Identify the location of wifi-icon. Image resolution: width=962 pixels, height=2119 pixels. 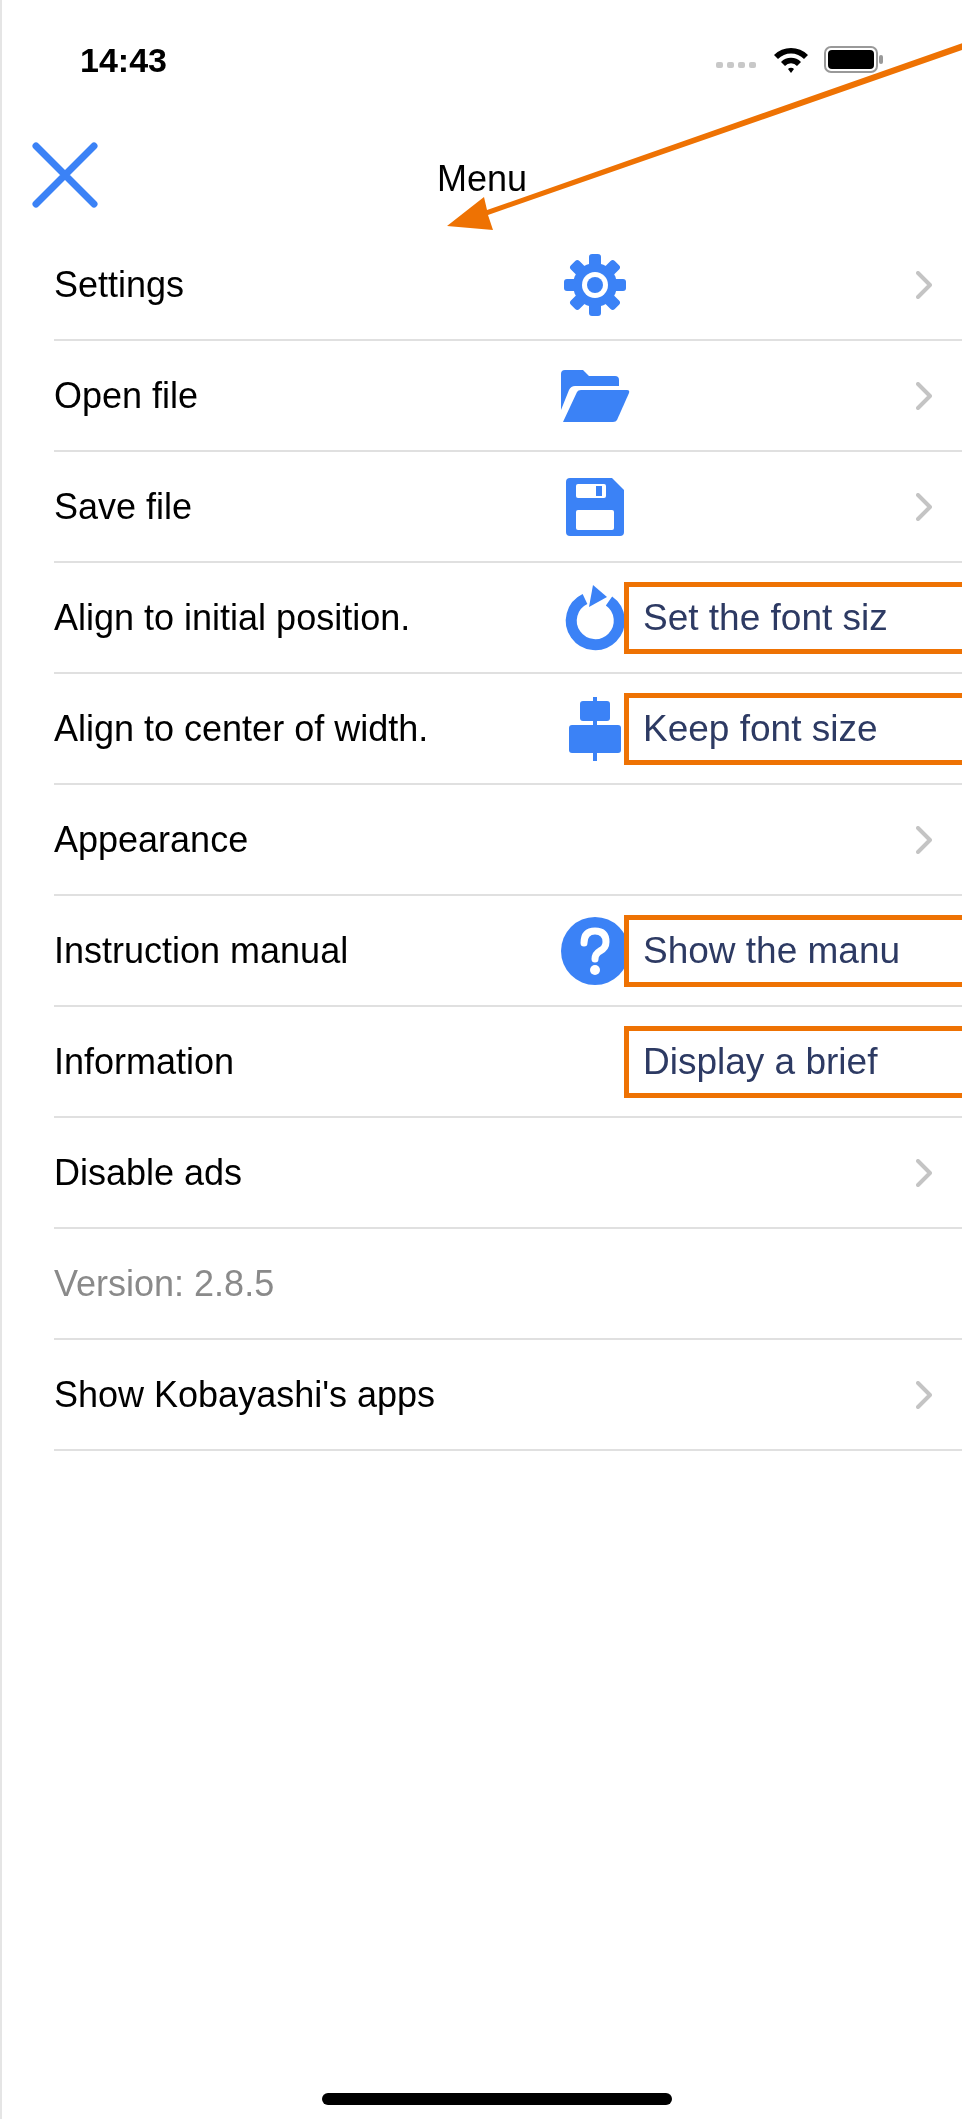
(791, 60).